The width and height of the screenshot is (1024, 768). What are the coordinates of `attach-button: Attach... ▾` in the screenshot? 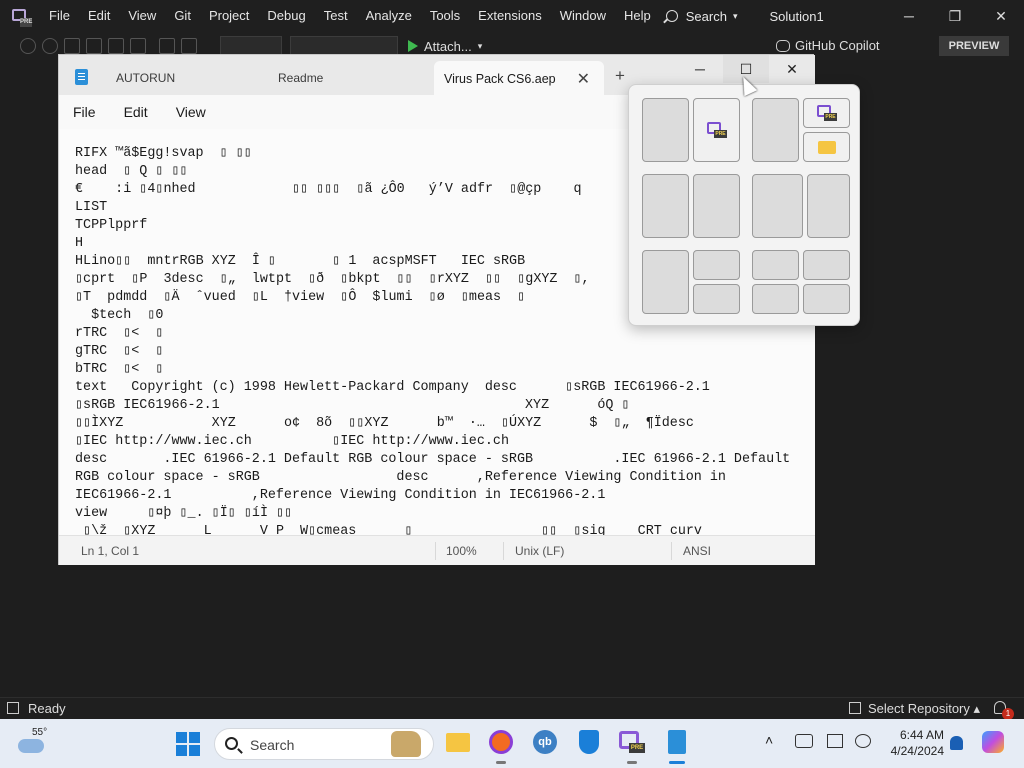 It's located at (445, 46).